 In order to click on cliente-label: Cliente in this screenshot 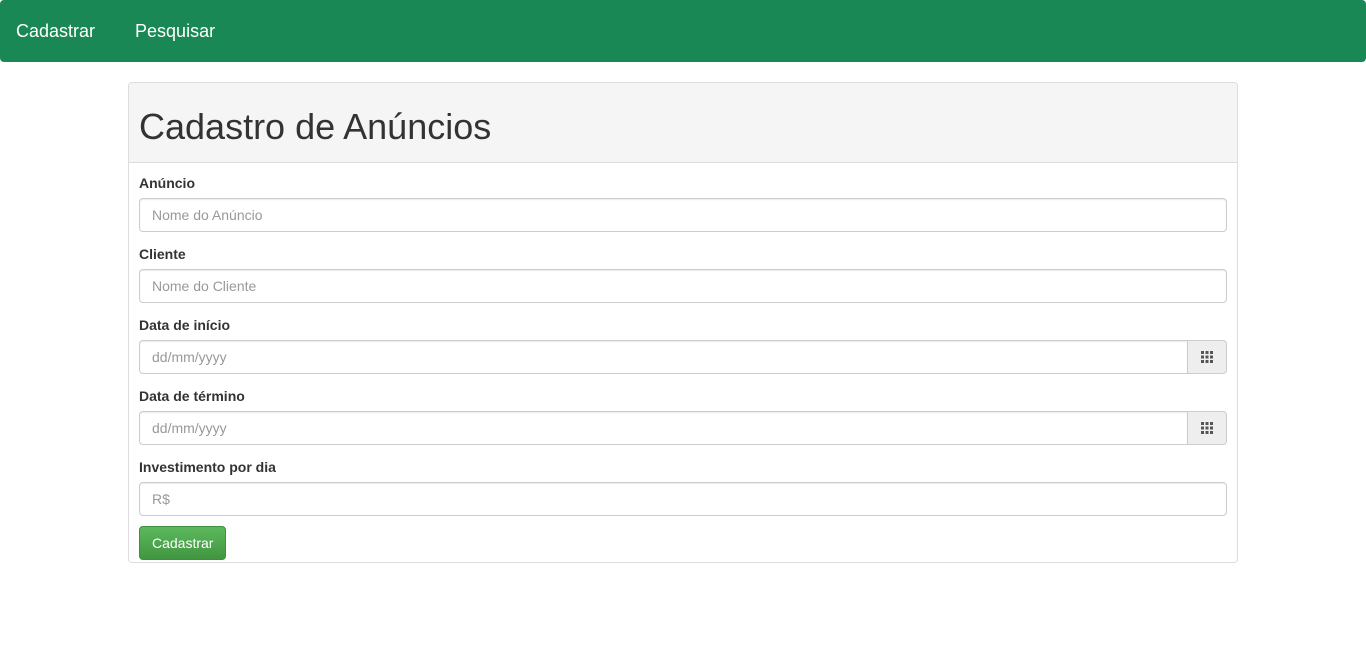, I will do `click(162, 254)`.